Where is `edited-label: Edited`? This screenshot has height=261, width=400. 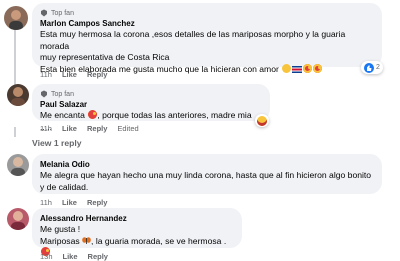
edited-label: Edited is located at coordinates (128, 128).